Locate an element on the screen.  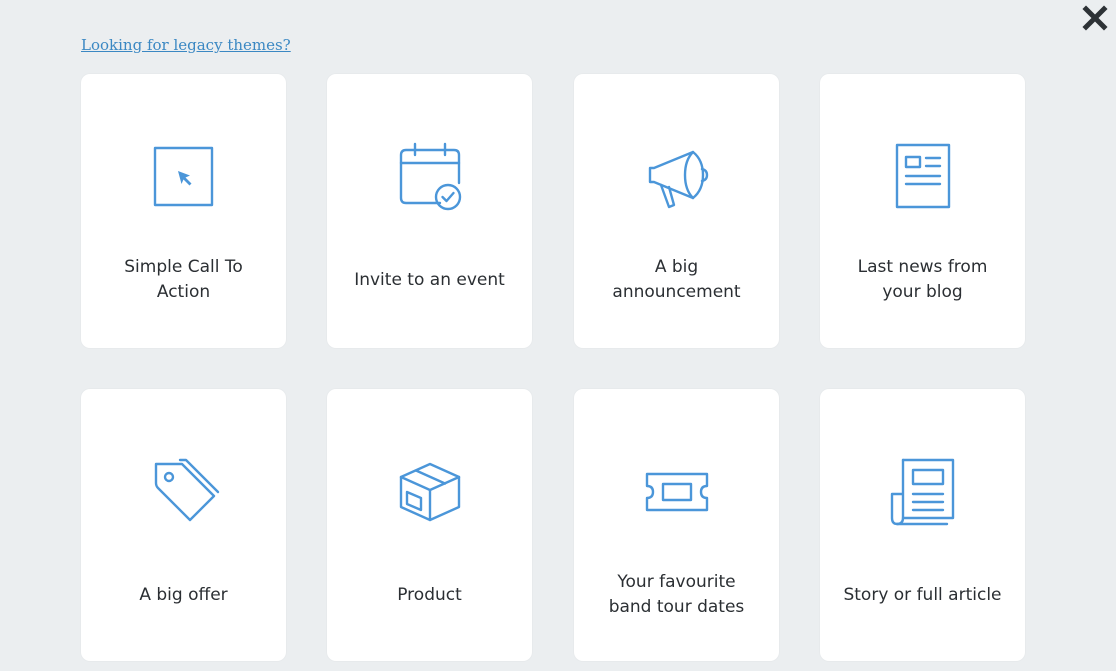
card-story-or-full-article: Story or full article is located at coordinates (922, 525).